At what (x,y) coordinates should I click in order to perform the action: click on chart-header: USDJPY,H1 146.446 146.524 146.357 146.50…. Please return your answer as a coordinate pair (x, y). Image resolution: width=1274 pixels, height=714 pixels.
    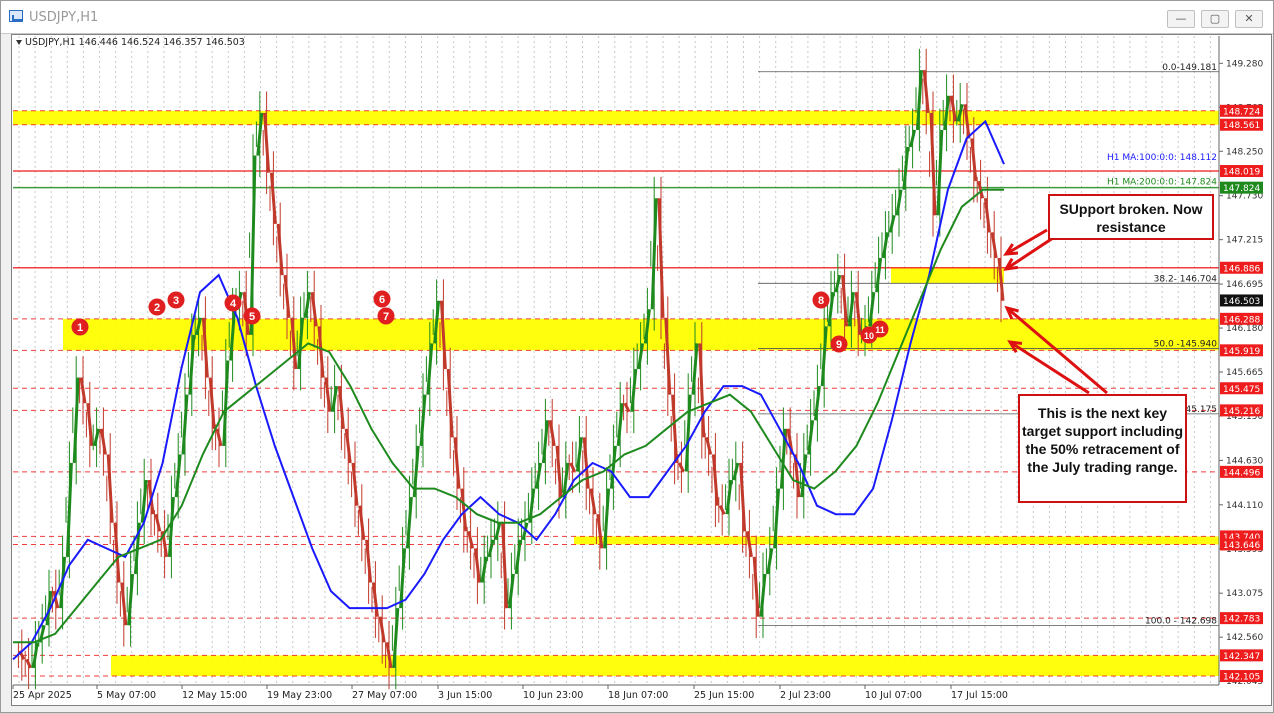
    Looking at the image, I should click on (135, 42).